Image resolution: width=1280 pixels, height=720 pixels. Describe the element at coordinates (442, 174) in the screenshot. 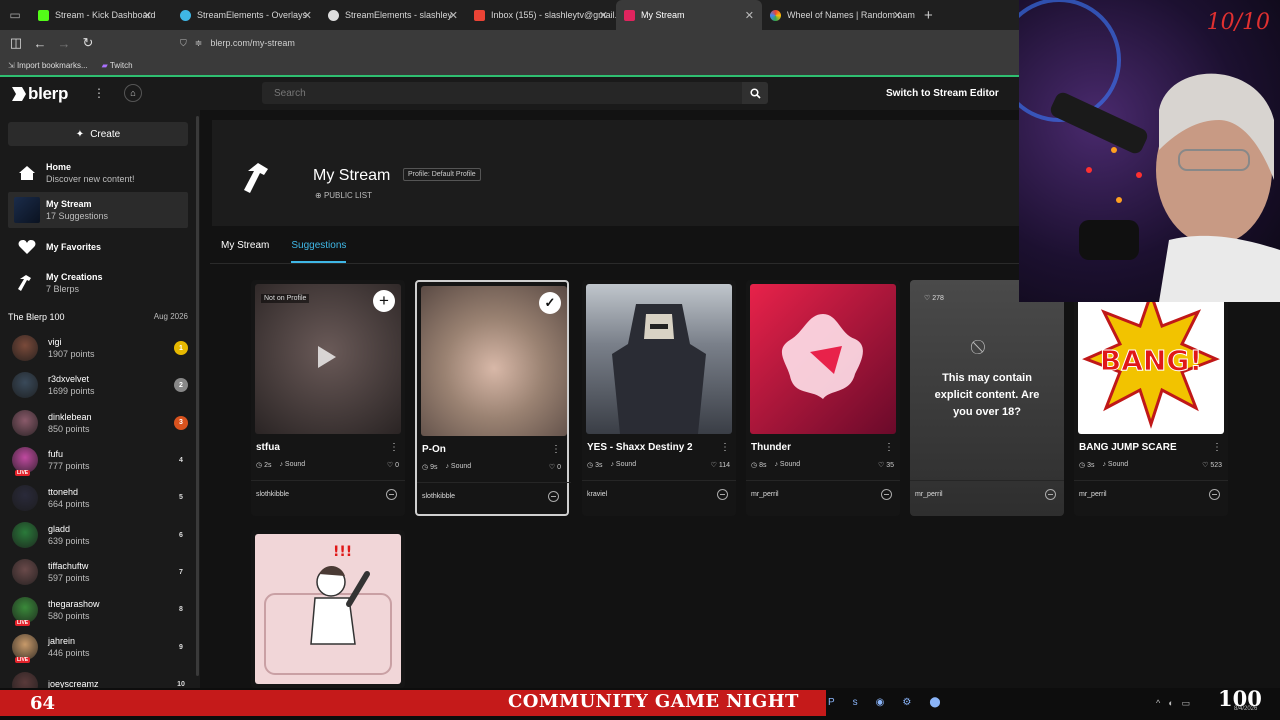

I see `profile-badge: Profile: Default Profile` at that location.